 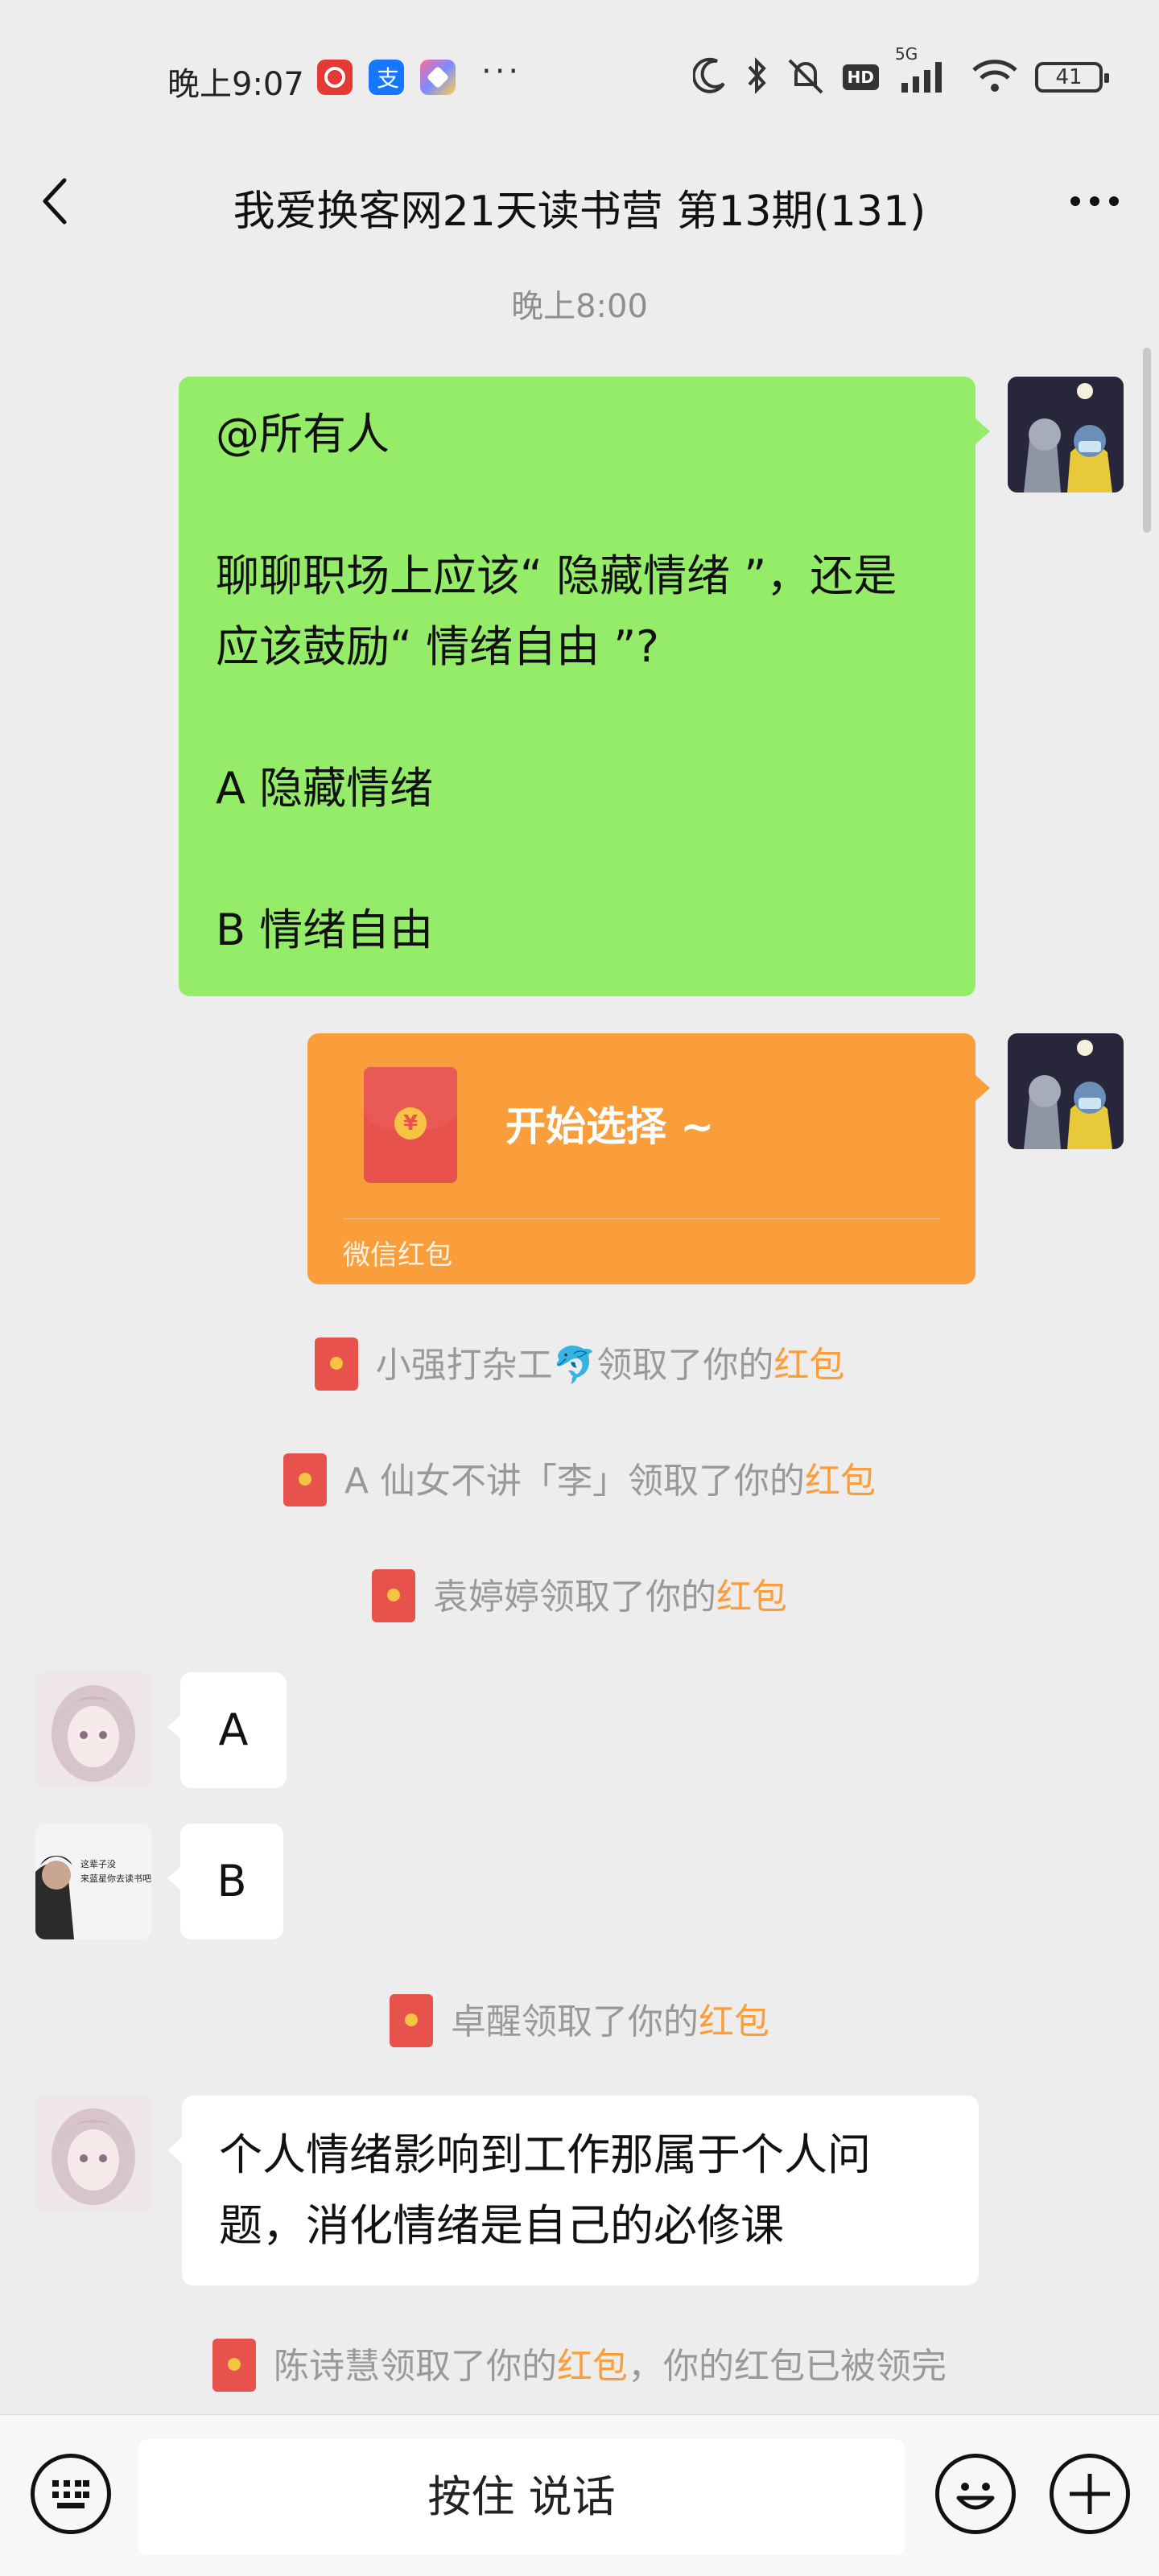 What do you see at coordinates (580, 2190) in the screenshot?
I see `reply-message-bubble: 个人情绪影响到工作那属于个人问 题，消化情绪是自己的必修课` at bounding box center [580, 2190].